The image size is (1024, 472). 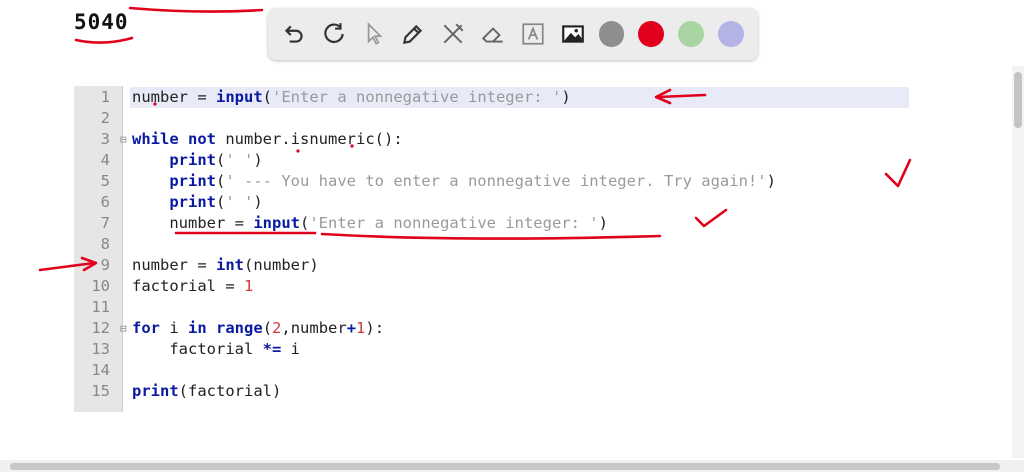 I want to click on line-number: 3, so click(x=105, y=139).